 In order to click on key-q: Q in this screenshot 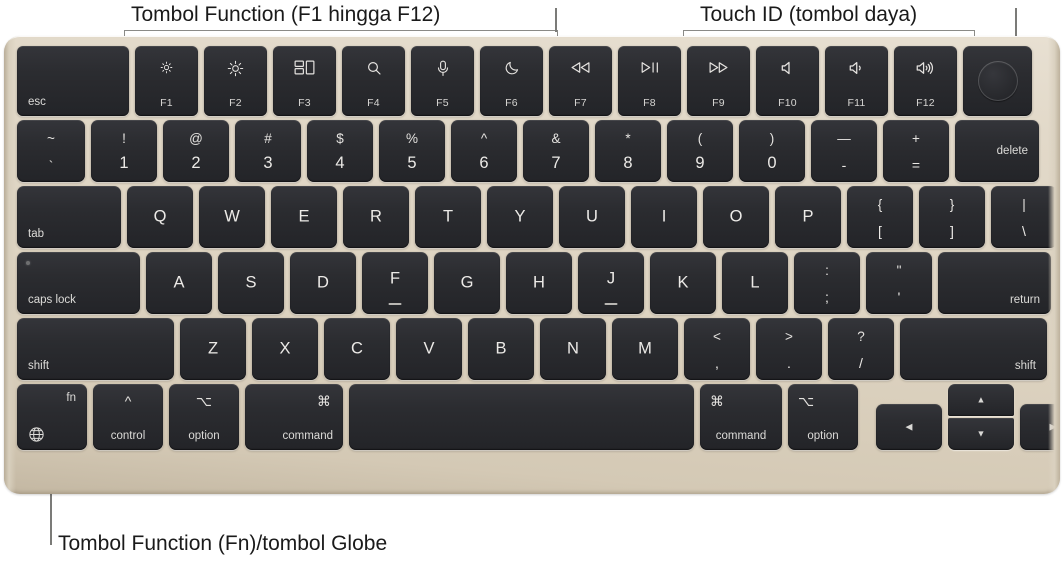, I will do `click(160, 217)`.